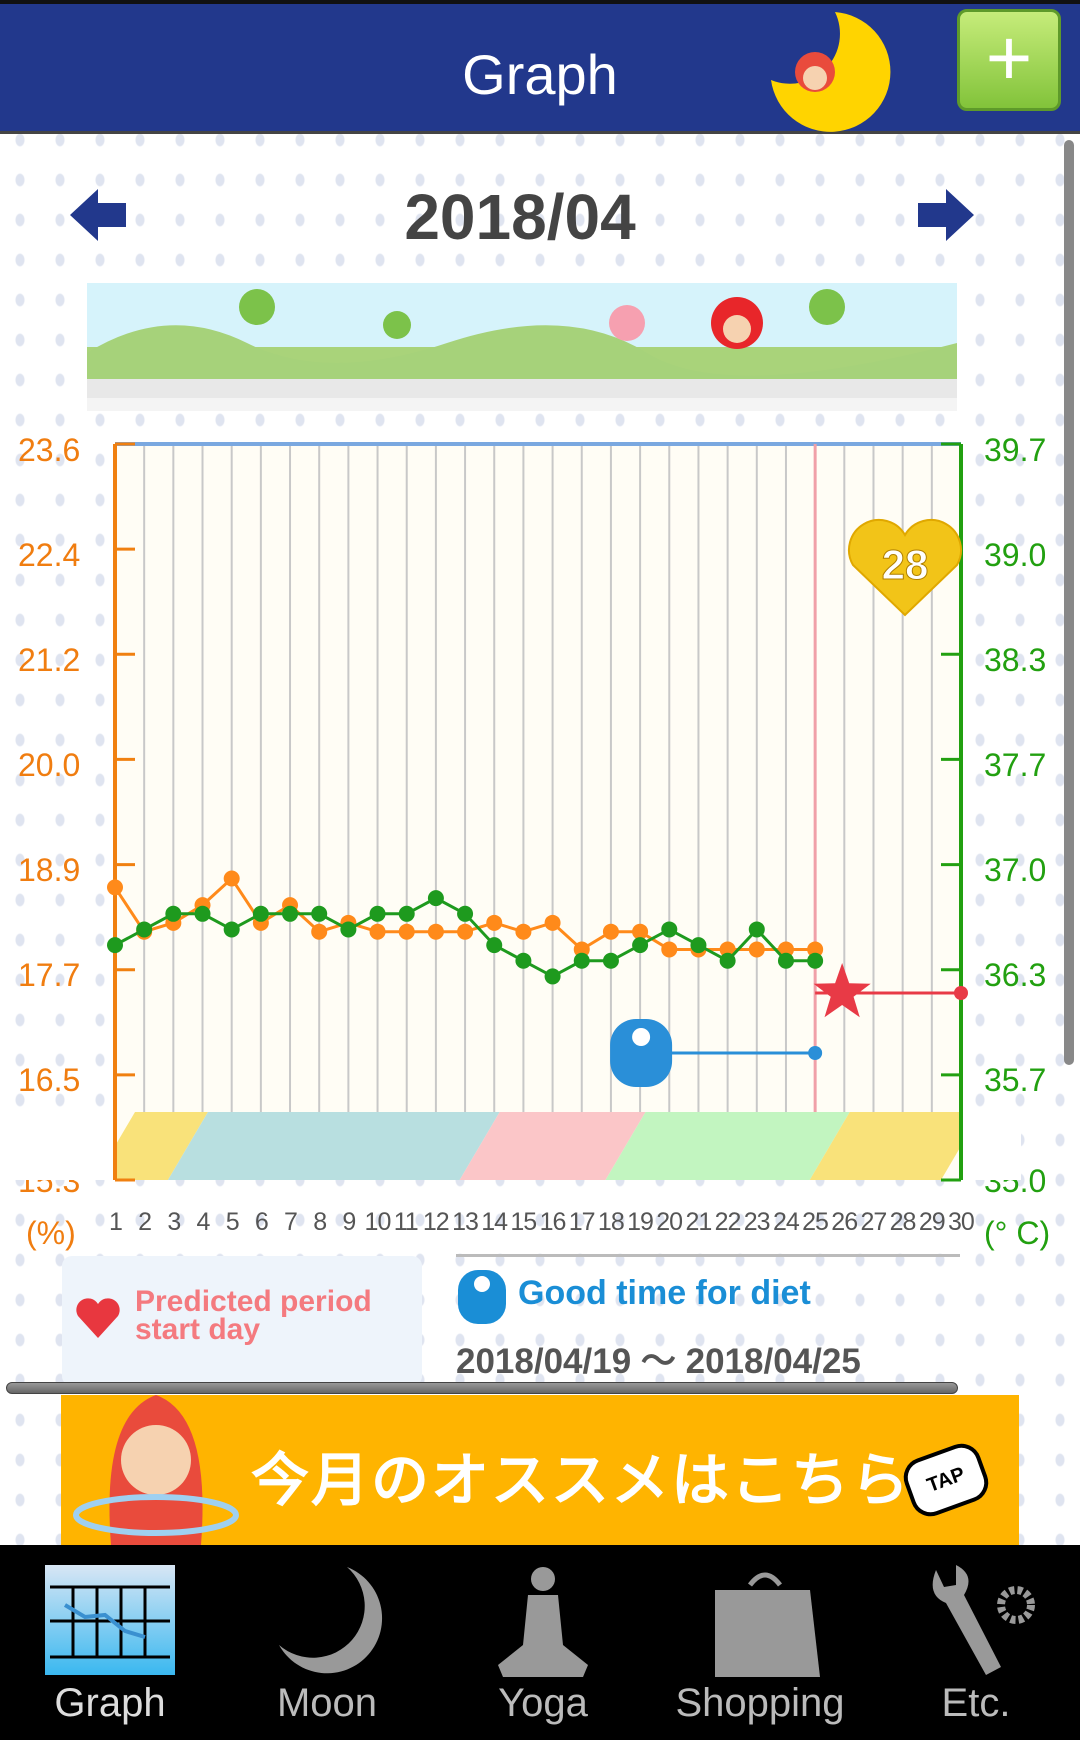 This screenshot has height=1740, width=1080. Describe the element at coordinates (698, 1222) in the screenshot. I see `x-tick-label: 21` at that location.